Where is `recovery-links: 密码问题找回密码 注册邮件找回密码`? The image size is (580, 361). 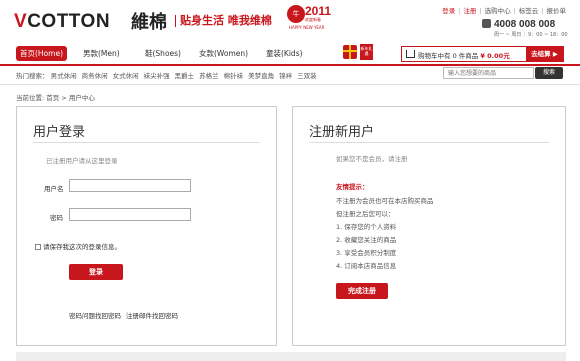 recovery-links: 密码问题找回密码 注册邮件找回密码 is located at coordinates (126, 315).